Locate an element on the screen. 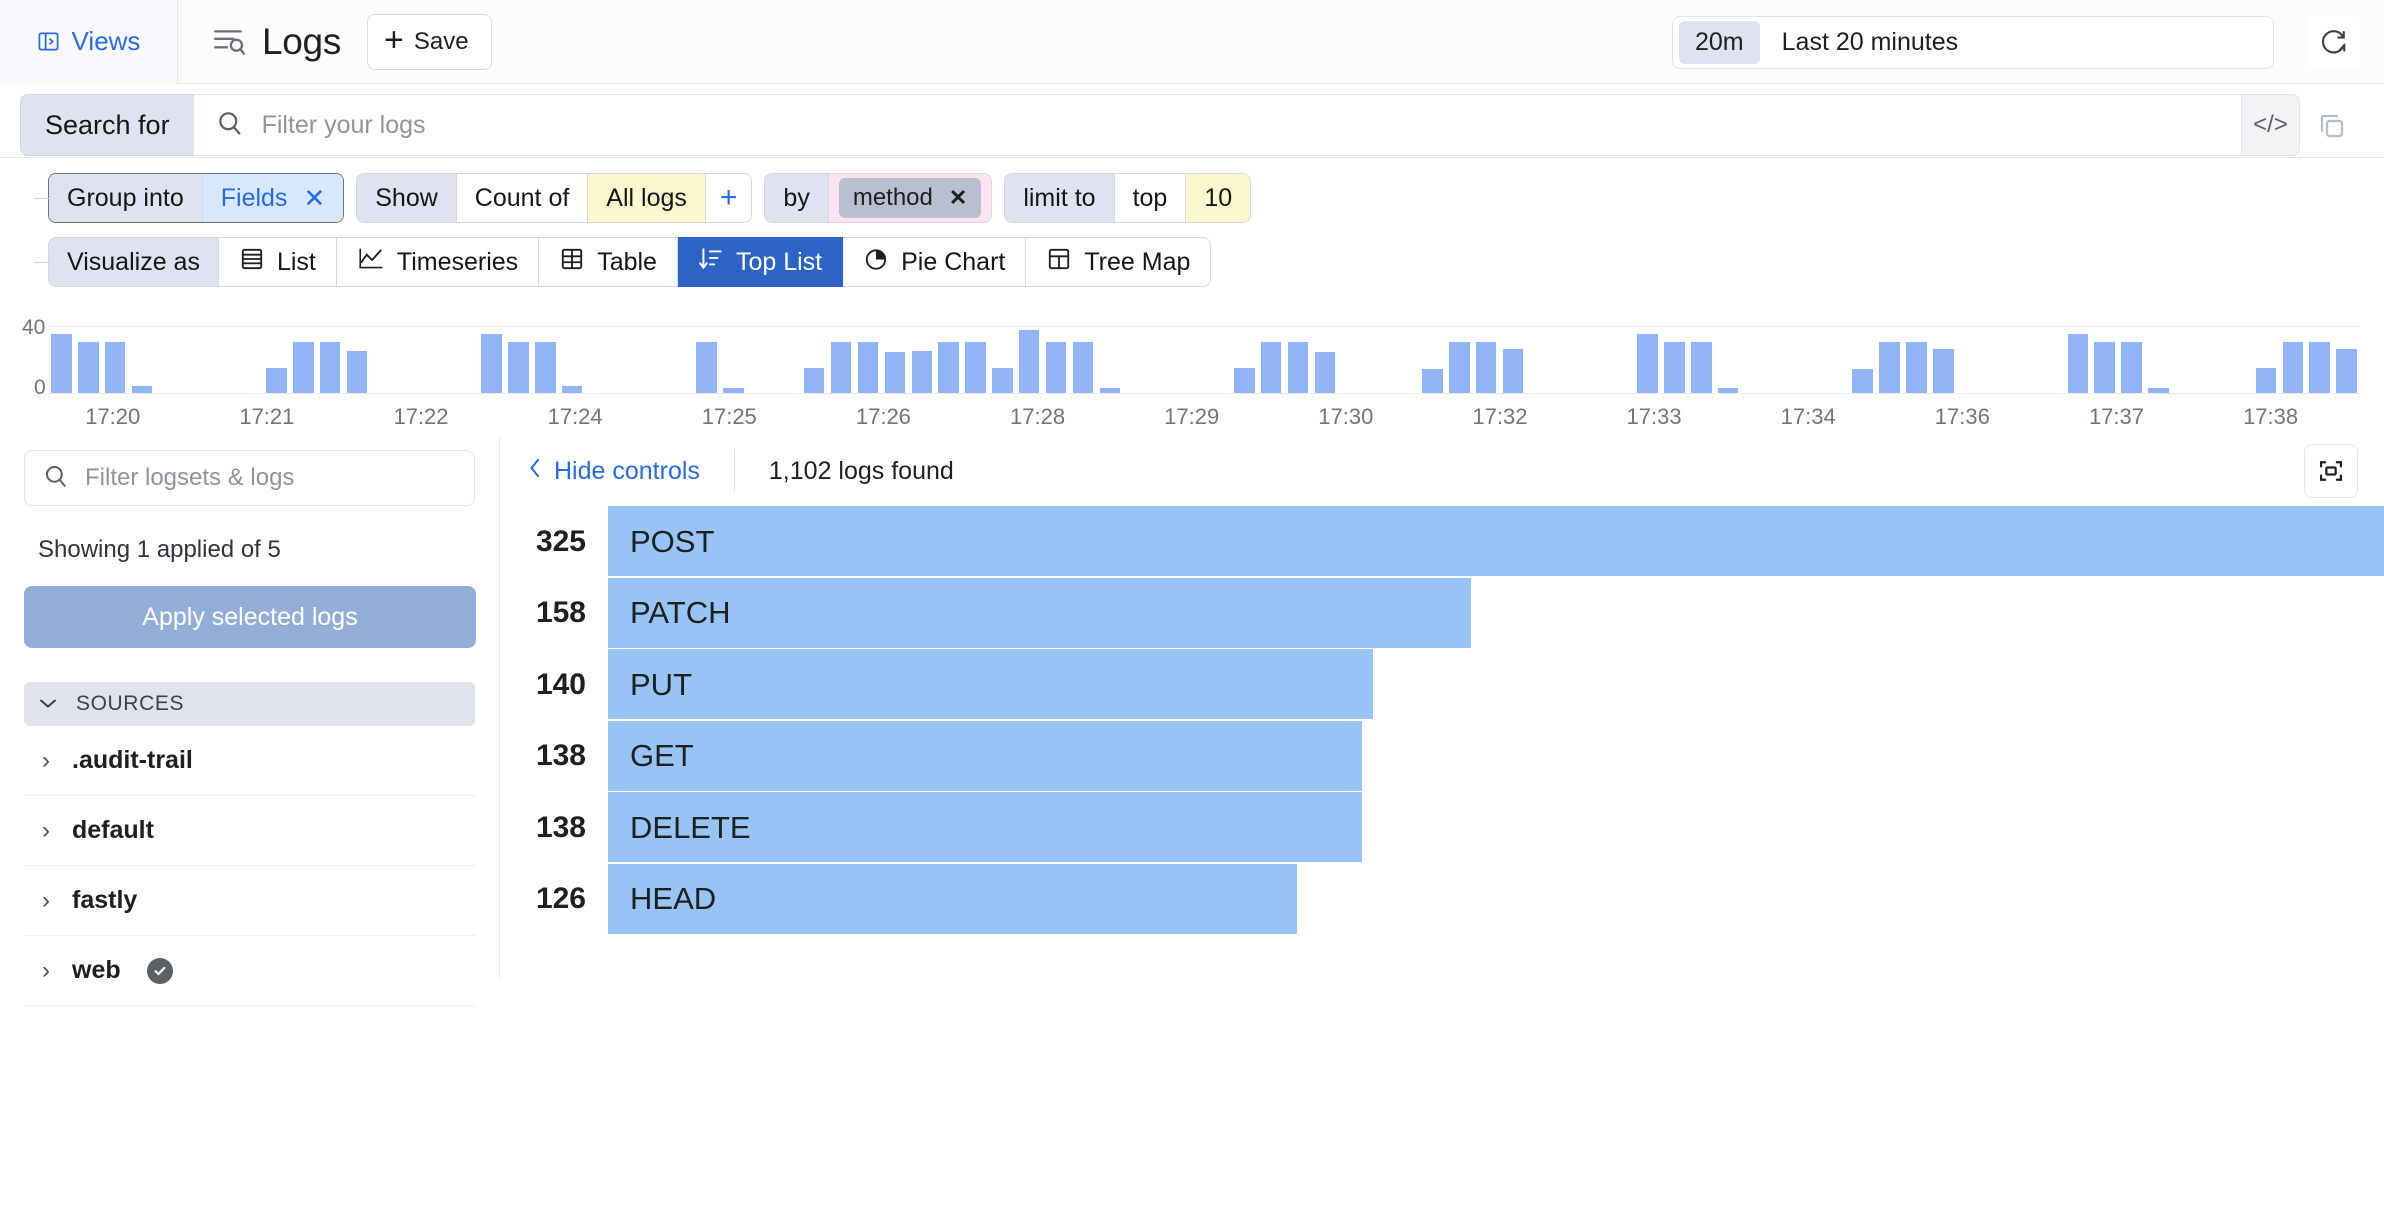  top-list-row: 325 POST is located at coordinates (1442, 542).